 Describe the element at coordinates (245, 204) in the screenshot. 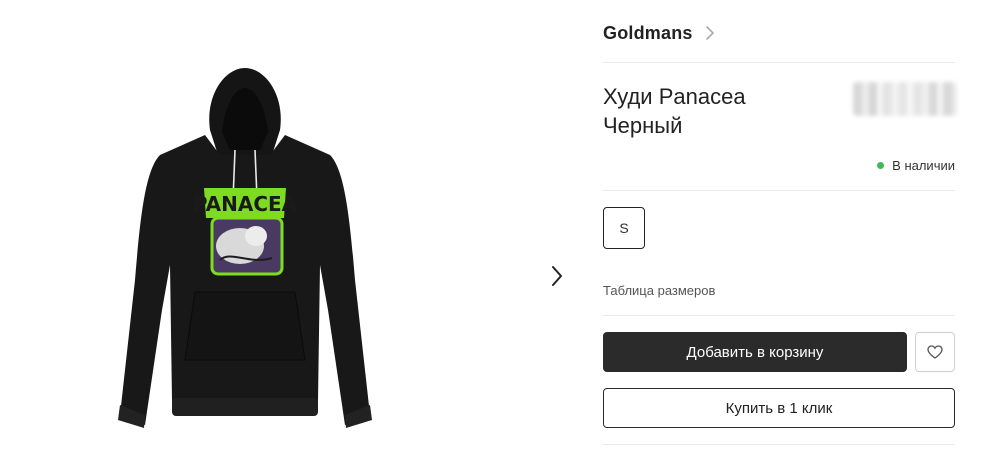

I see `print-text: PANACEA` at that location.